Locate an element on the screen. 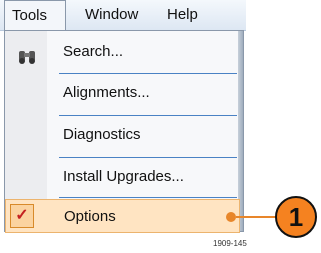  menu-item-label: Options is located at coordinates (90, 216).